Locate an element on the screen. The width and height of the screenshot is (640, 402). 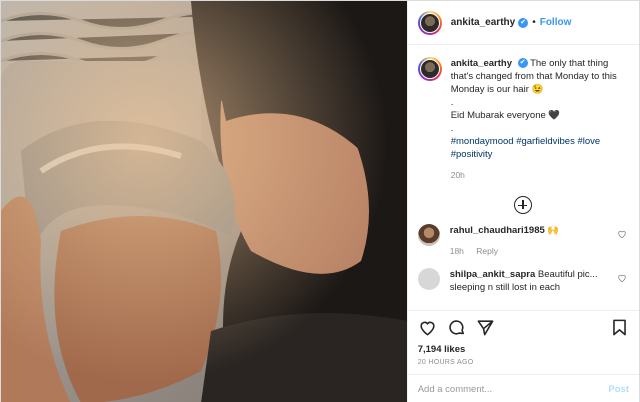
caption-text-line2: Eid Mubarak everyone 🖤 is located at coordinates (505, 115).